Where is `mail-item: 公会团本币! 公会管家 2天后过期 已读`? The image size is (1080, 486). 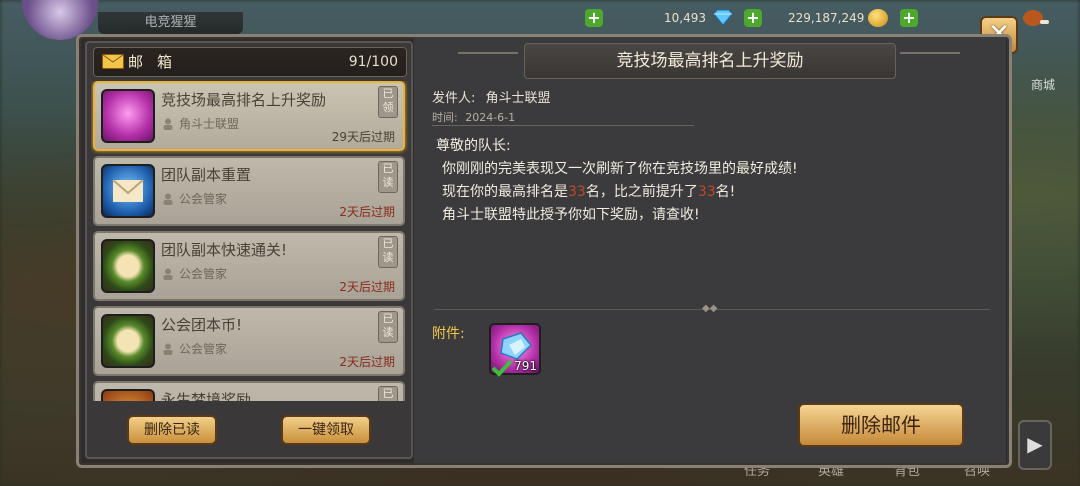 mail-item: 公会团本币! 公会管家 2天后过期 已读 is located at coordinates (249, 341).